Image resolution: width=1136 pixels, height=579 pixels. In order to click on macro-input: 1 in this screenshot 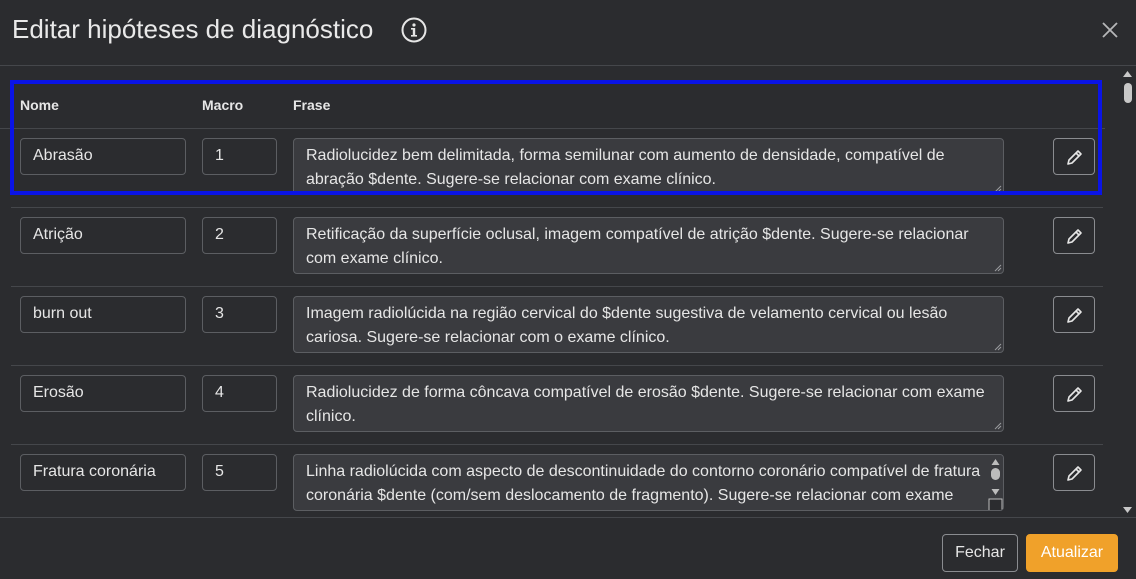, I will do `click(239, 156)`.